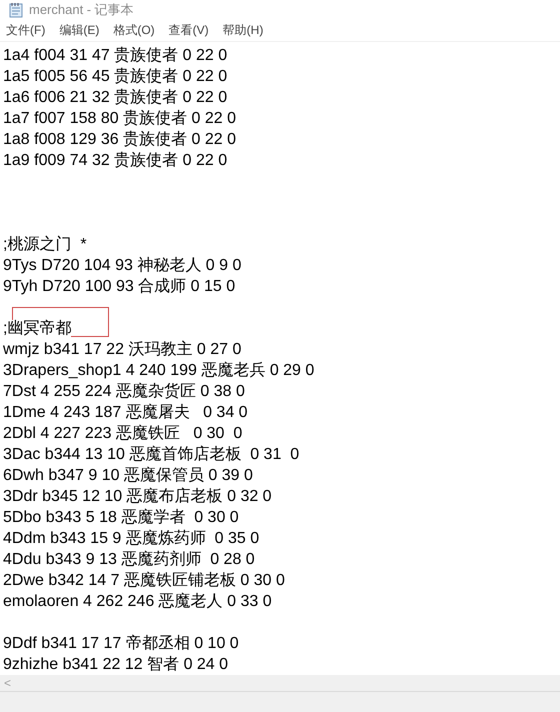 The width and height of the screenshot is (560, 712). Describe the element at coordinates (16, 10) in the screenshot. I see `notepad-icon` at that location.